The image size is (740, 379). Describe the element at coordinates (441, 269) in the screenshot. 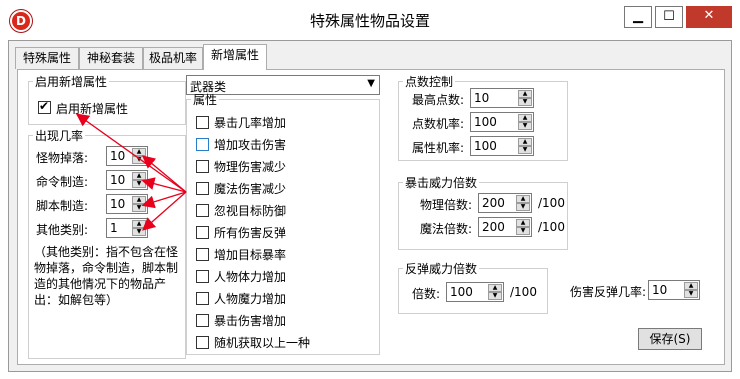

I see `reflect-group-legend: 反弹威力倍数` at that location.